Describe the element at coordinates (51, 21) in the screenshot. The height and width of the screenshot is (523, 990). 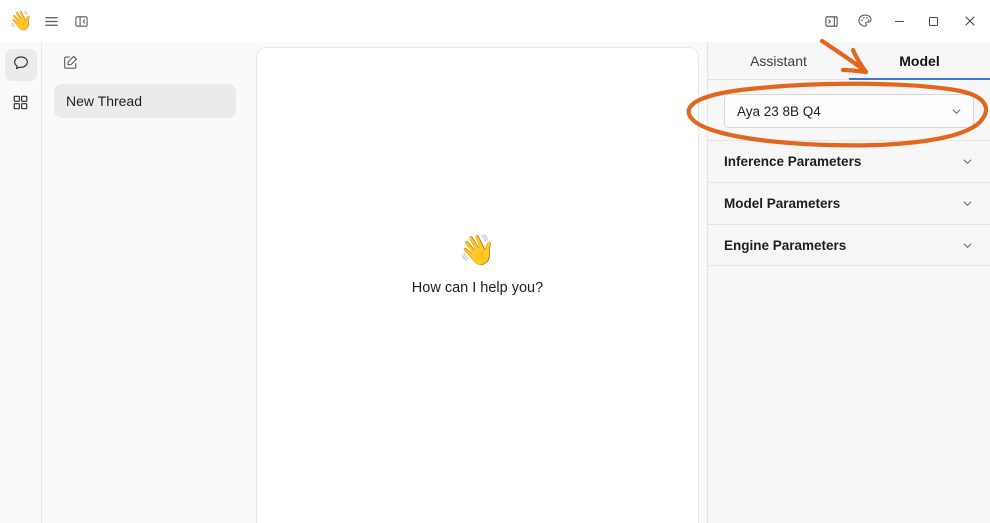
I see `hamburger-menu-icon` at that location.